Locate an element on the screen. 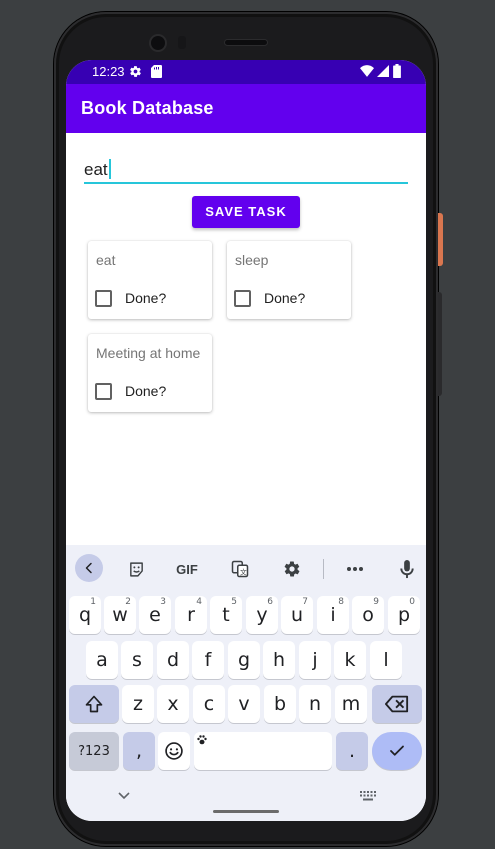 This screenshot has width=495, height=849. key-d: d is located at coordinates (173, 660).